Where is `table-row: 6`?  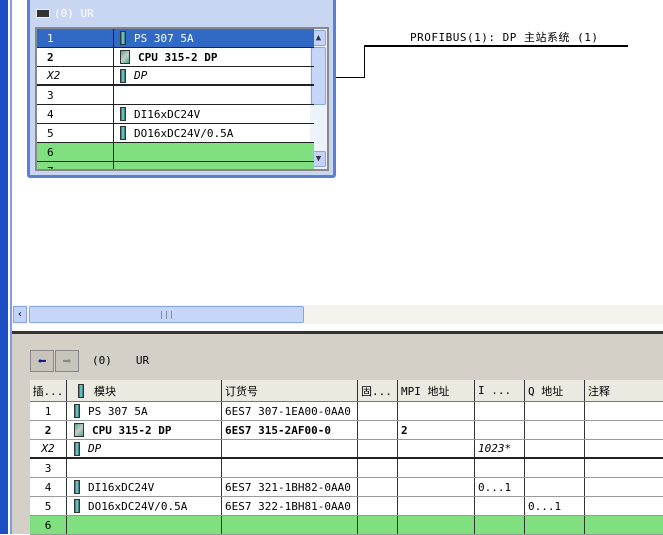 table-row: 6 is located at coordinates (346, 525).